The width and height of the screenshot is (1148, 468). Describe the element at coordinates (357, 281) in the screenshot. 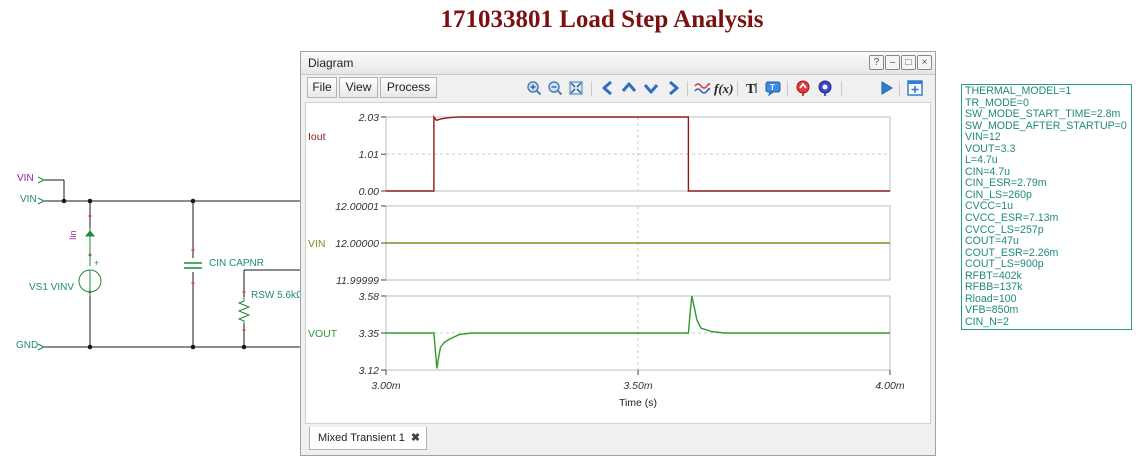

I see `y-tick-label: 11.99999` at that location.